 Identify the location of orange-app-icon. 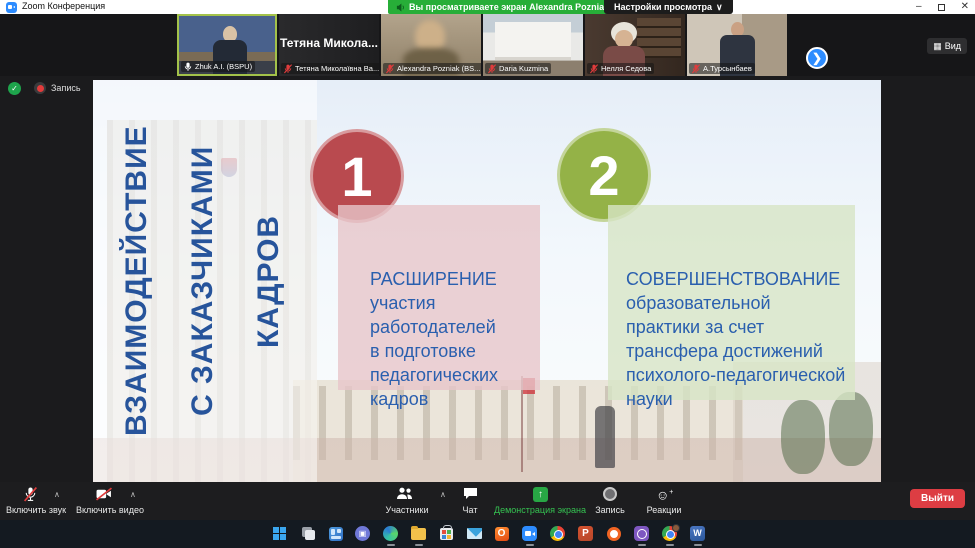
(613, 533).